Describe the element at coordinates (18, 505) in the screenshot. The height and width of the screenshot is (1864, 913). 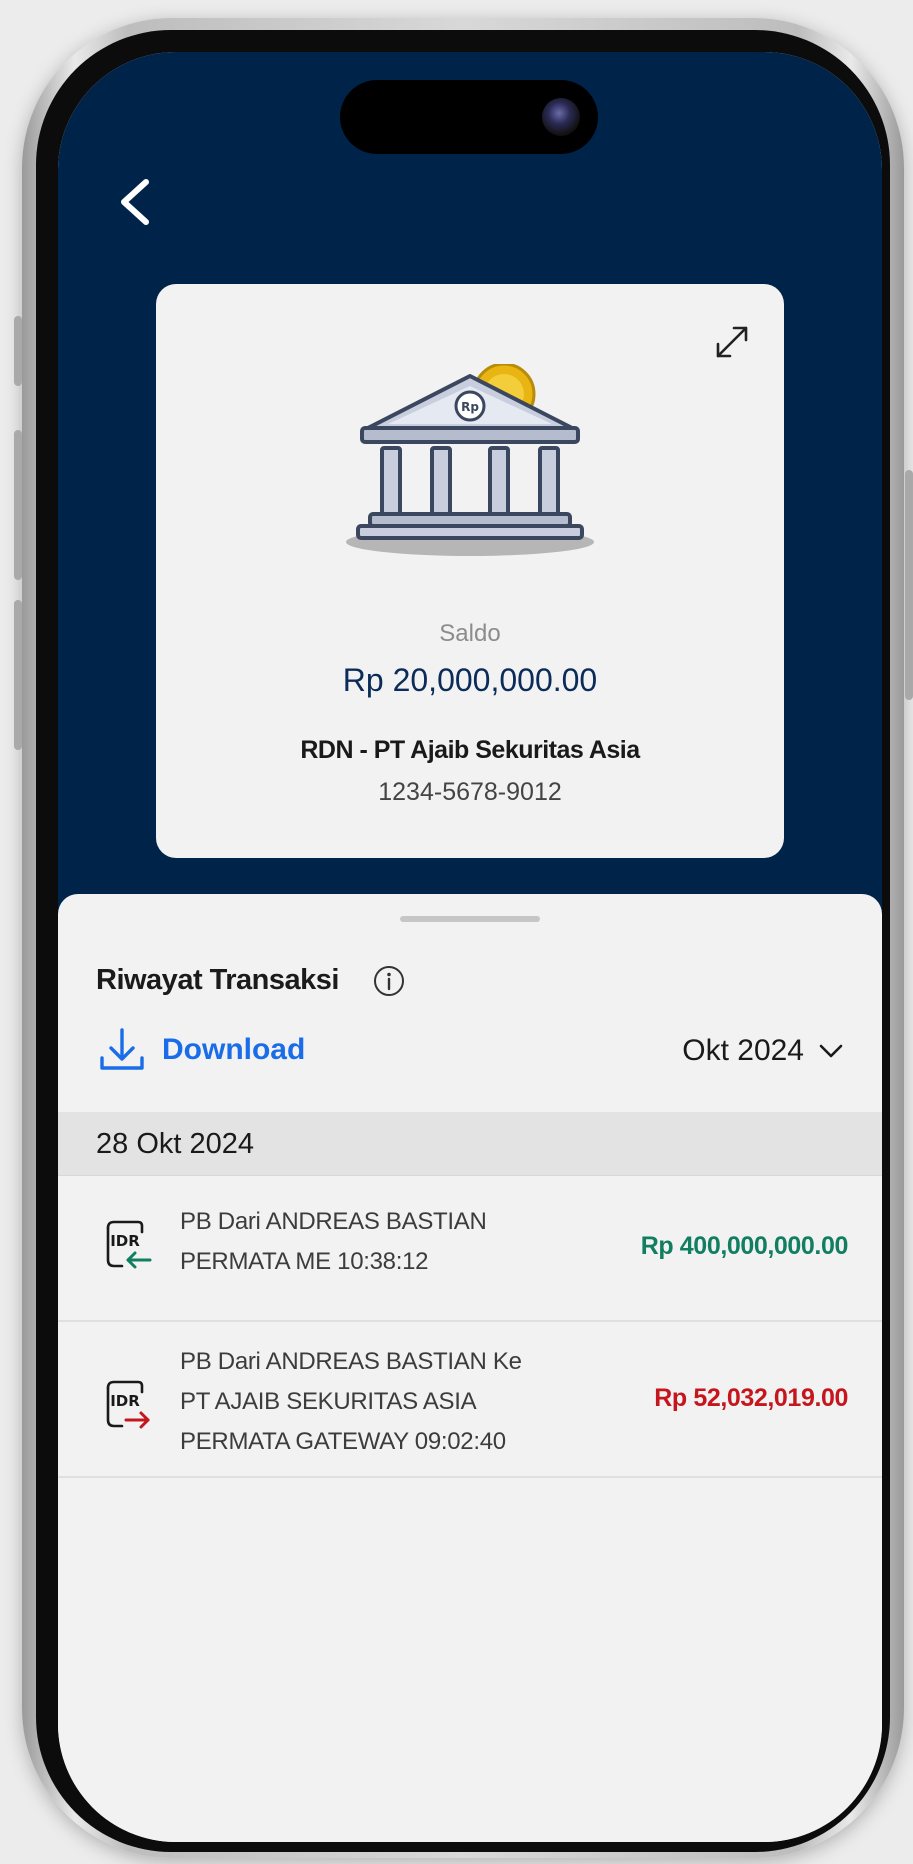
I see `side-button-volume-up` at that location.